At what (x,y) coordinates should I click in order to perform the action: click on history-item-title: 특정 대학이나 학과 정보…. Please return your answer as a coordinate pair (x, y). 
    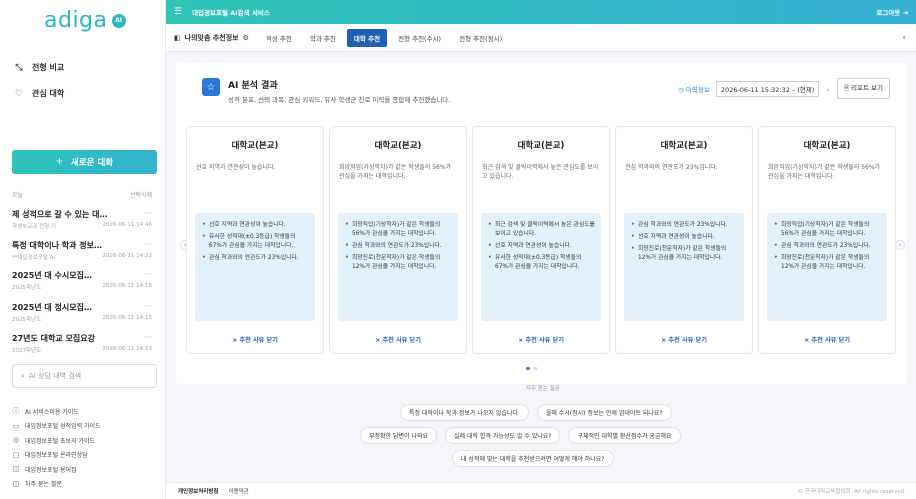
    Looking at the image, I should click on (57, 245).